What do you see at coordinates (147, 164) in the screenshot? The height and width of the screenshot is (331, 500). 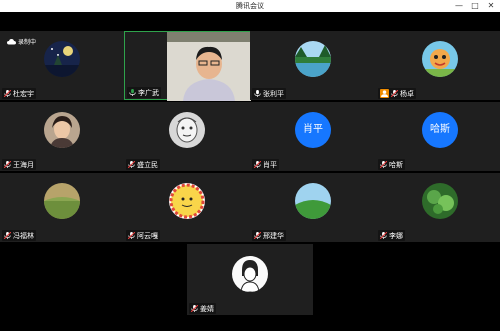 I see `participant-name: 盛立民` at bounding box center [147, 164].